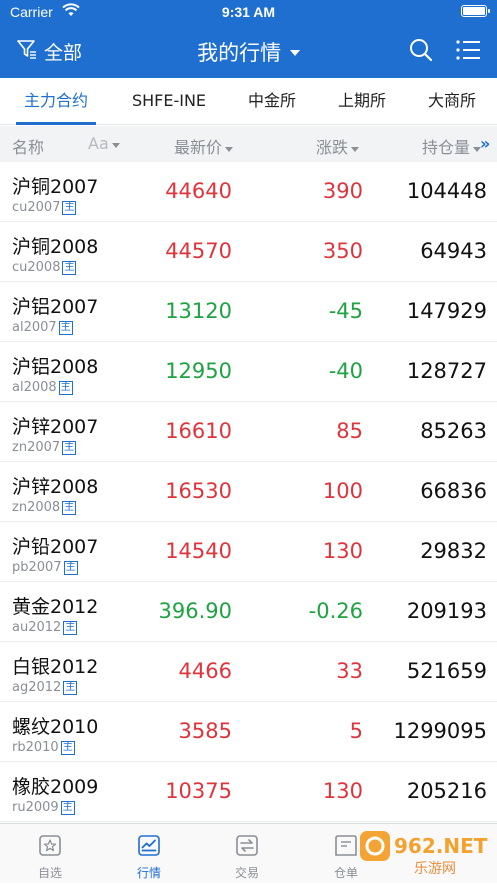 The height and width of the screenshot is (884, 497). What do you see at coordinates (248, 12) in the screenshot?
I see `status-bar: Carrier 9:31 AM` at bounding box center [248, 12].